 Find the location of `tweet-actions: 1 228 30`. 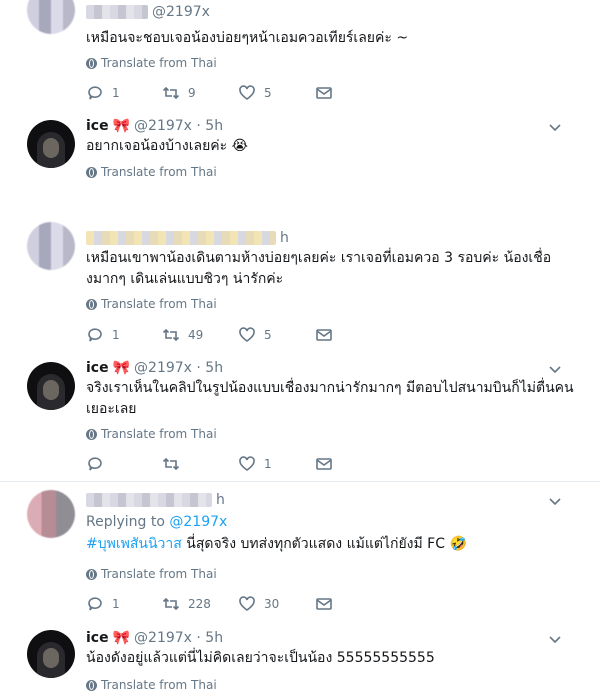

tweet-actions: 1 228 30 is located at coordinates (216, 605).